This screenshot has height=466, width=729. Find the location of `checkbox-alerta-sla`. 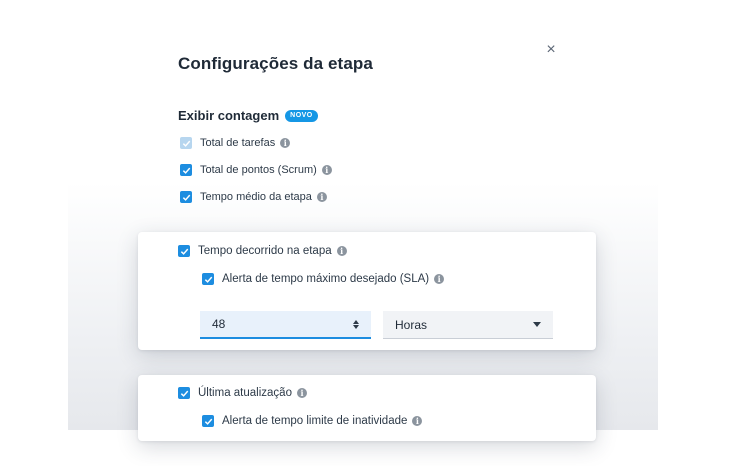

checkbox-alerta-sla is located at coordinates (208, 279).